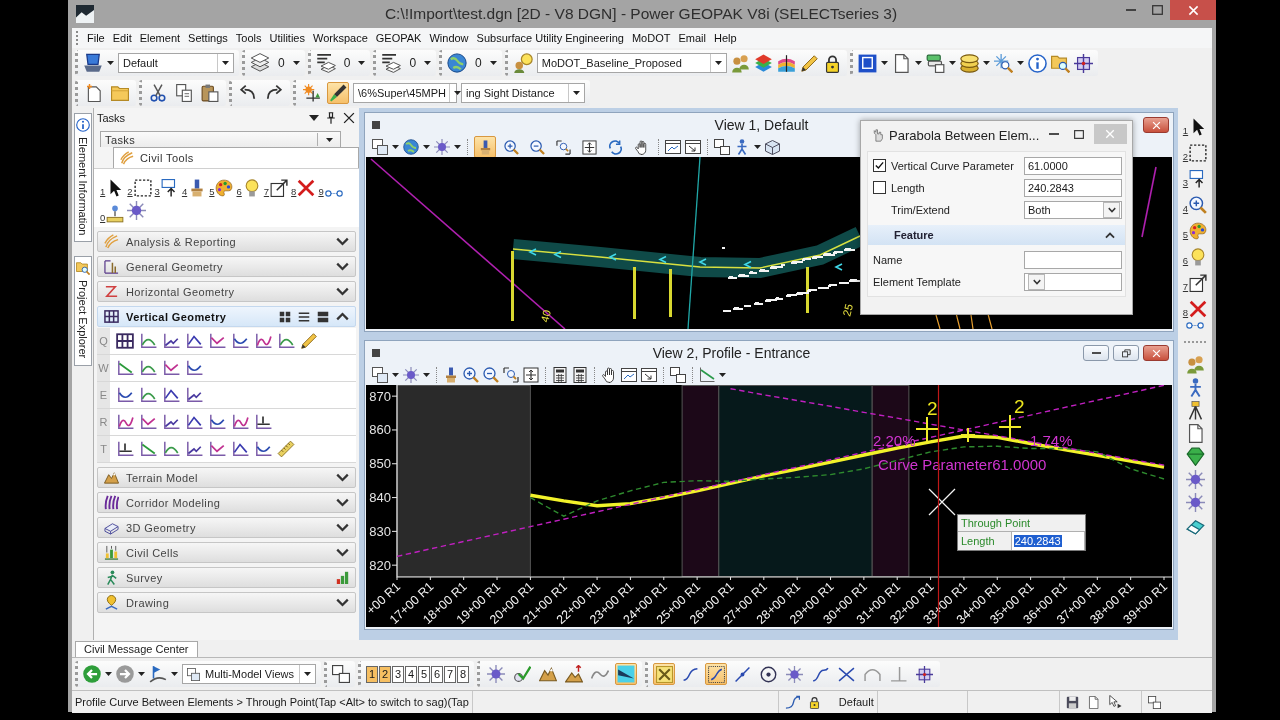 Image resolution: width=1280 pixels, height=720 pixels. I want to click on menu-item: Email, so click(692, 38).